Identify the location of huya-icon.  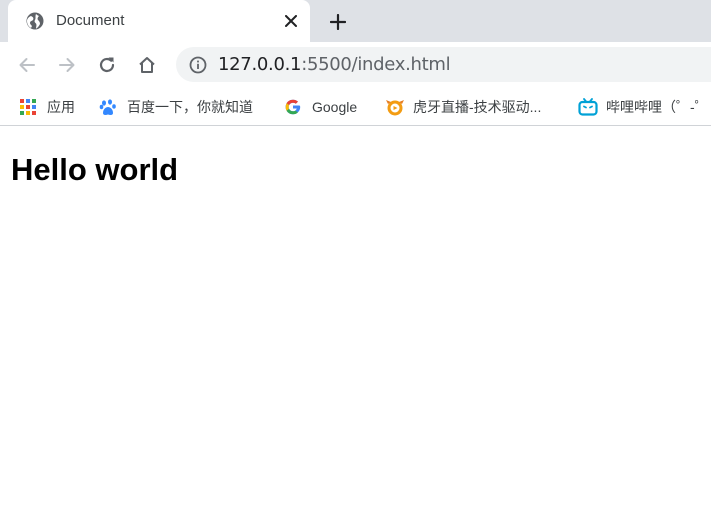
(394, 107).